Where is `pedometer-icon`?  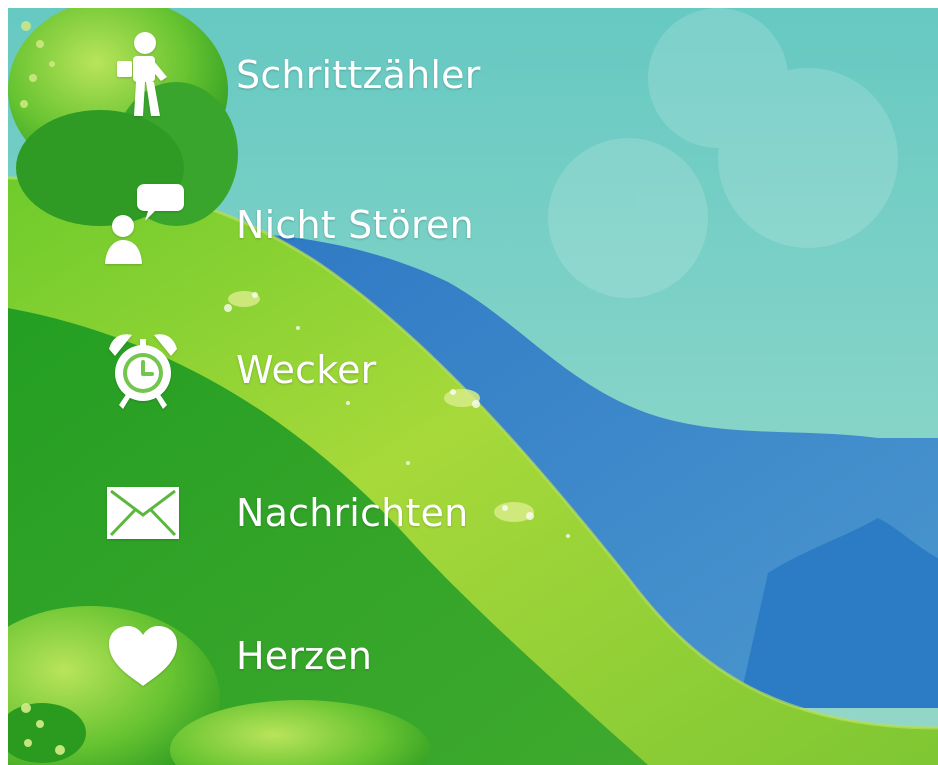
pedometer-icon is located at coordinates (143, 75).